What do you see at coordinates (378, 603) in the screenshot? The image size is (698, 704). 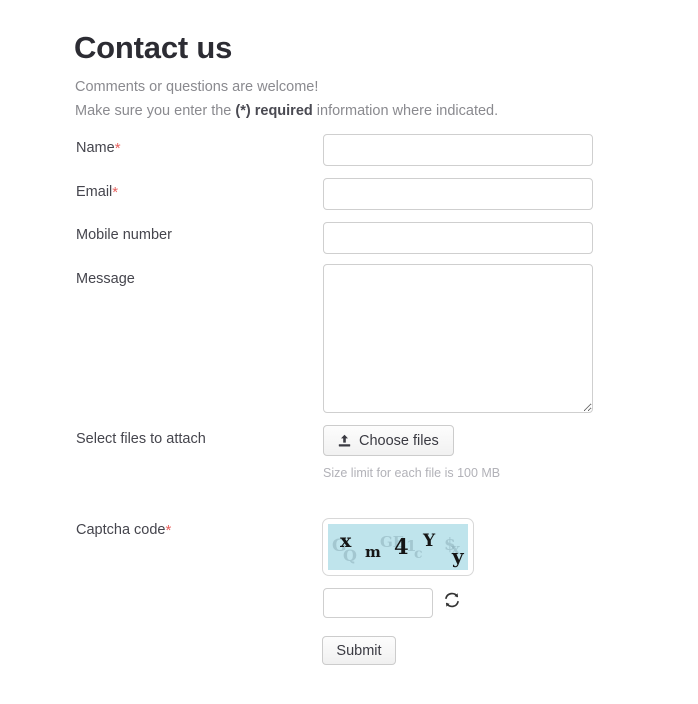 I see `captcha-input` at bounding box center [378, 603].